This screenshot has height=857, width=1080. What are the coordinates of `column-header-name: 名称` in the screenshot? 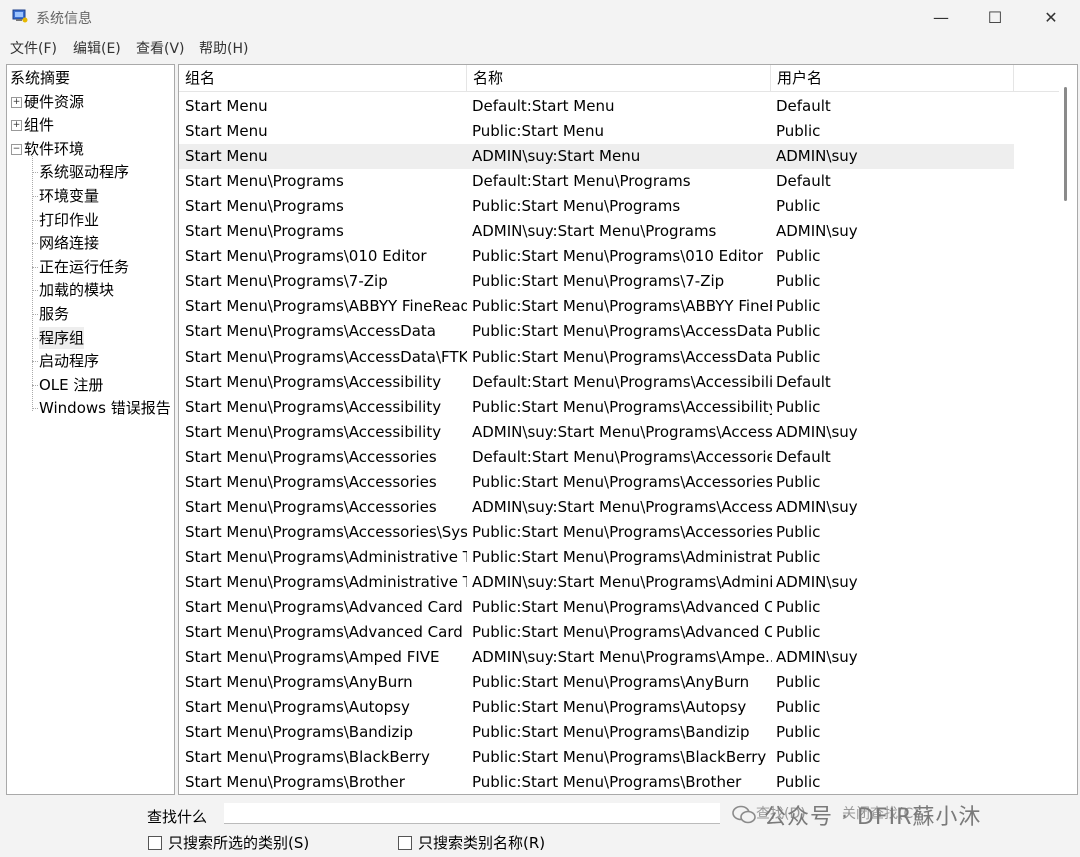 It's located at (619, 78).